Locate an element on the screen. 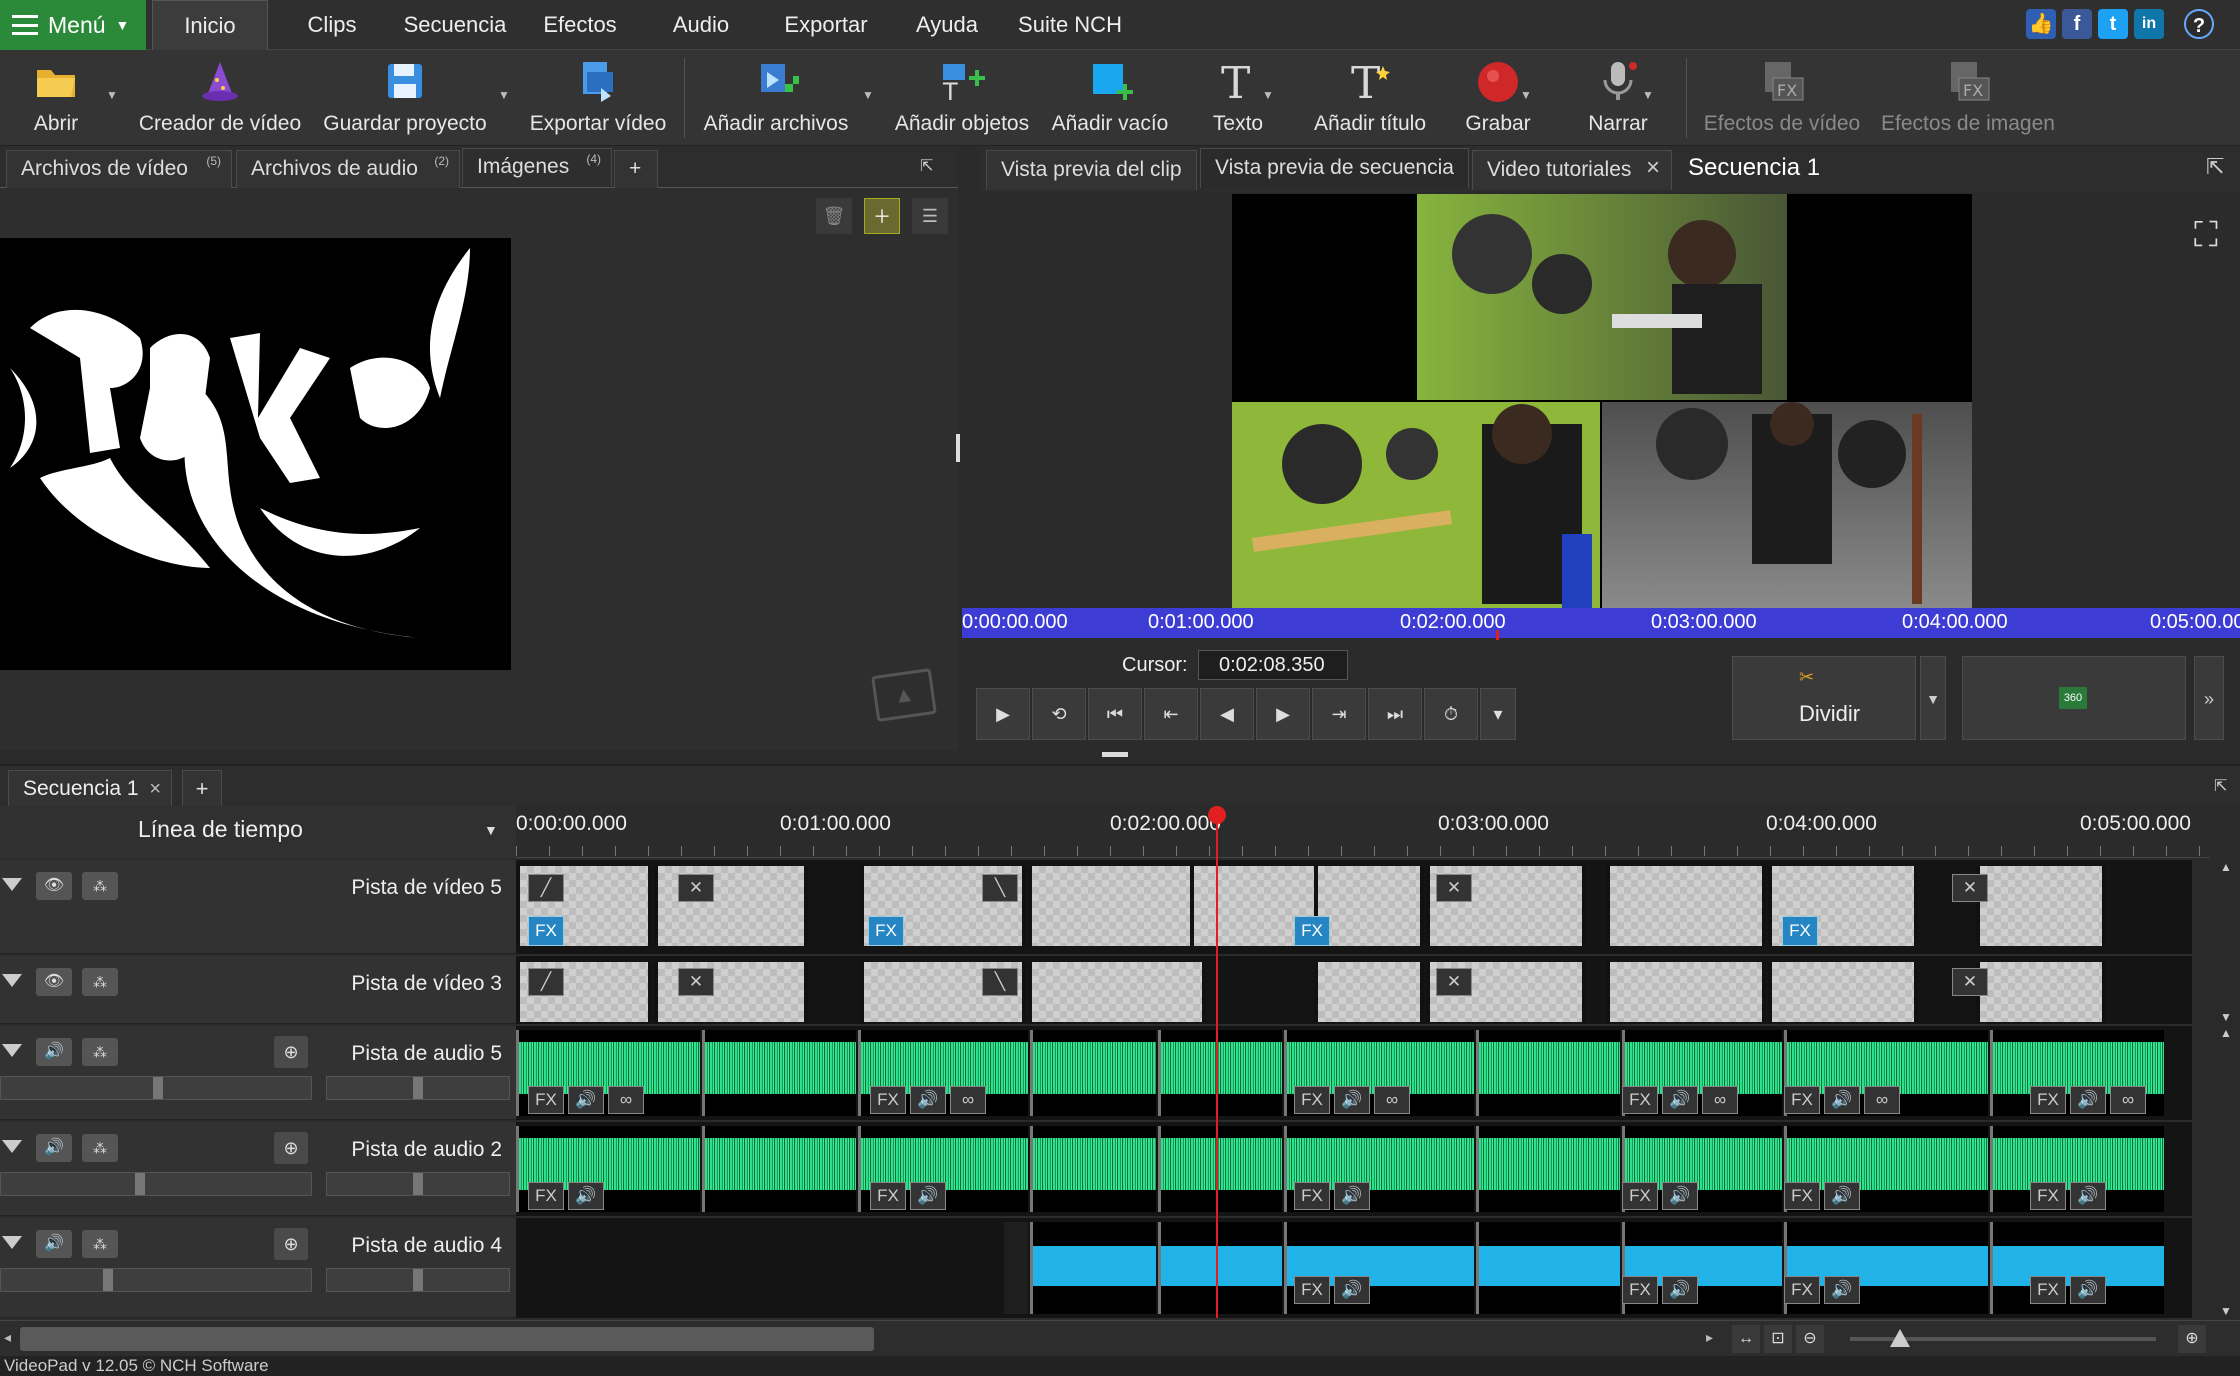 The height and width of the screenshot is (1376, 2240). pan-slider is located at coordinates (418, 1088).